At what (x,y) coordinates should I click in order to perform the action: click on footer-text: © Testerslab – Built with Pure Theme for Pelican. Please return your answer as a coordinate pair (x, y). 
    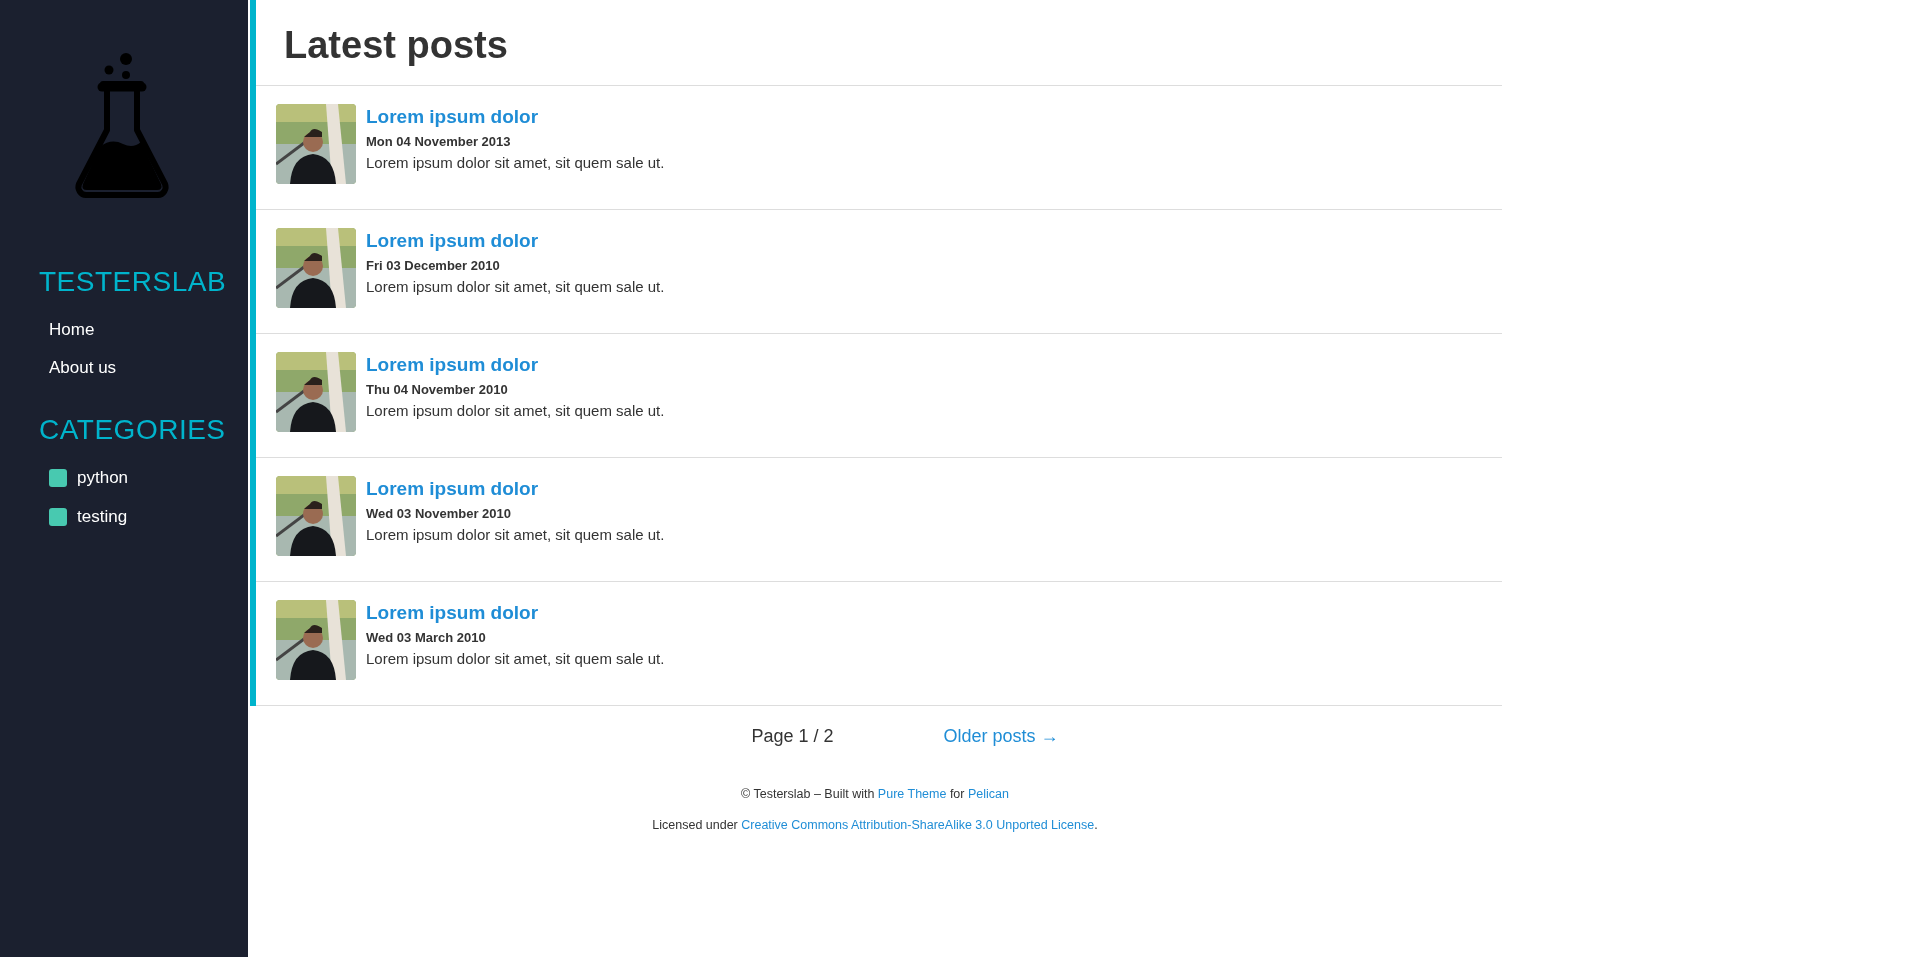
    Looking at the image, I should click on (875, 794).